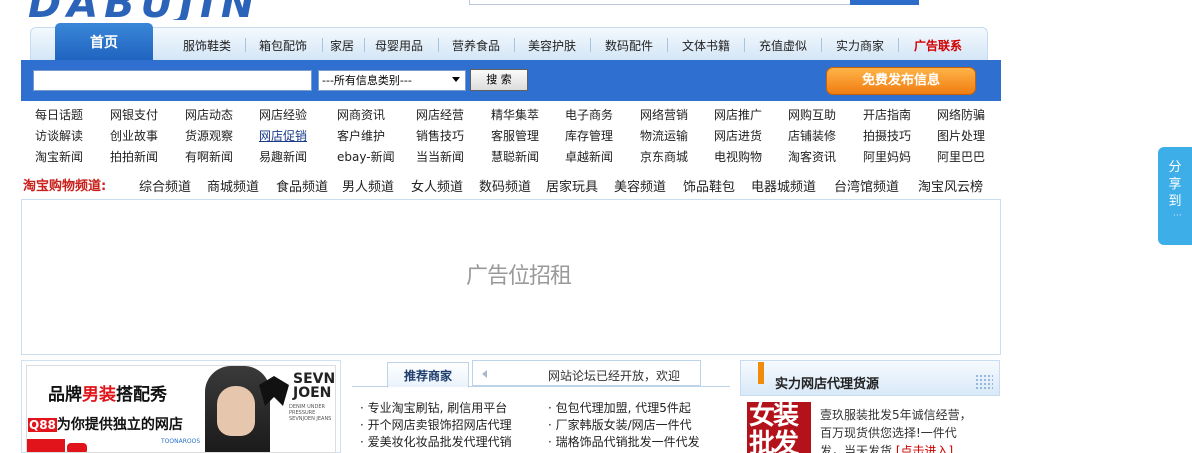 The height and width of the screenshot is (453, 1192). I want to click on recommend-link: · 包包代理加盟, 代理5件起, so click(619, 407).